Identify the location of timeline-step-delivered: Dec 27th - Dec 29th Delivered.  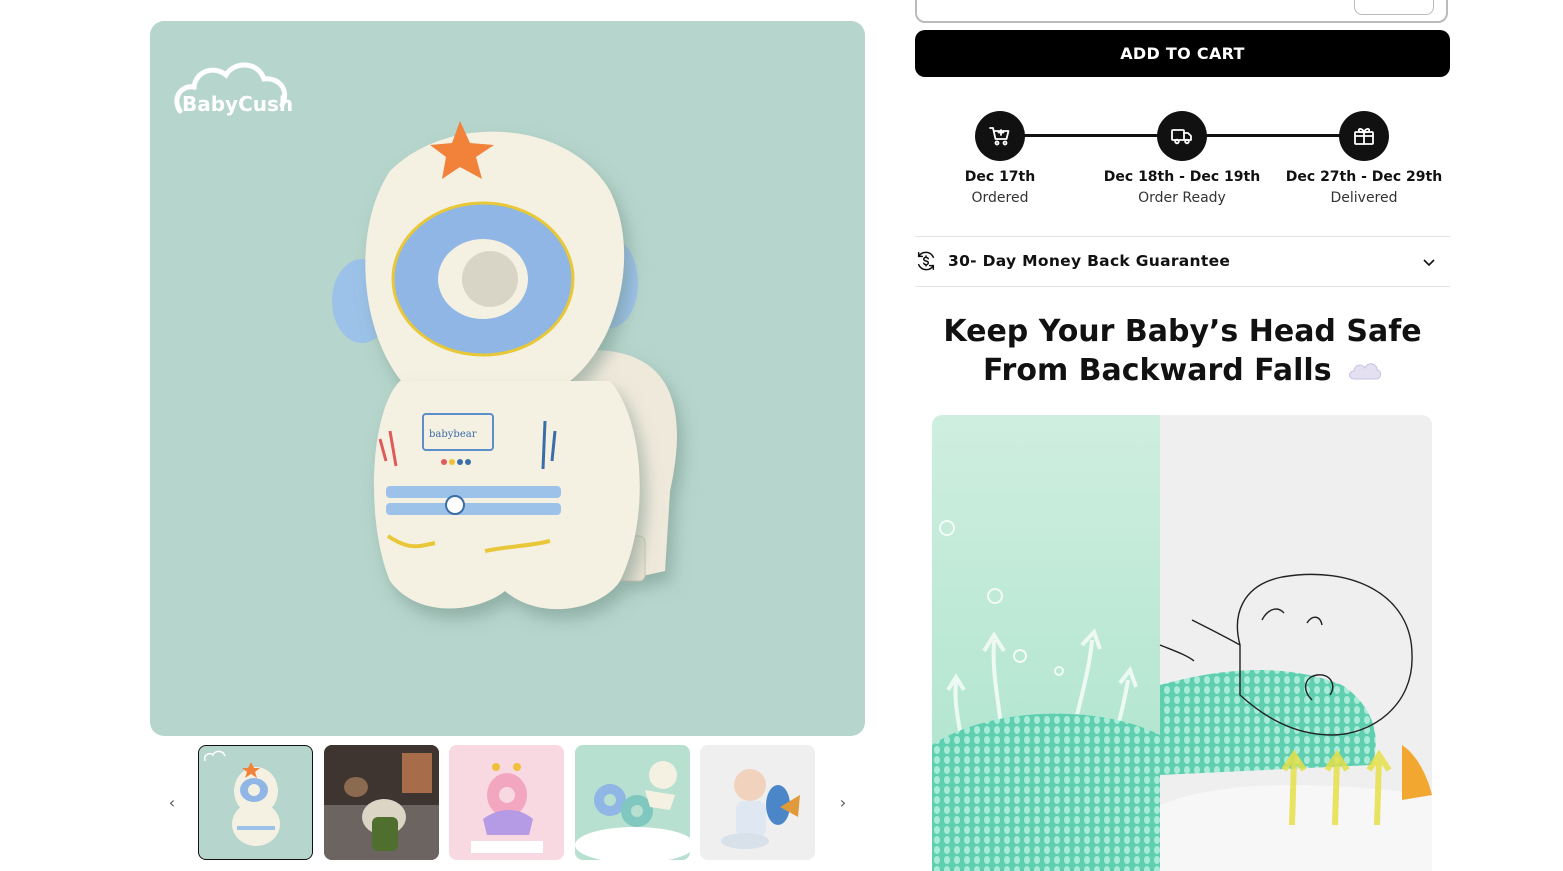
(1364, 157).